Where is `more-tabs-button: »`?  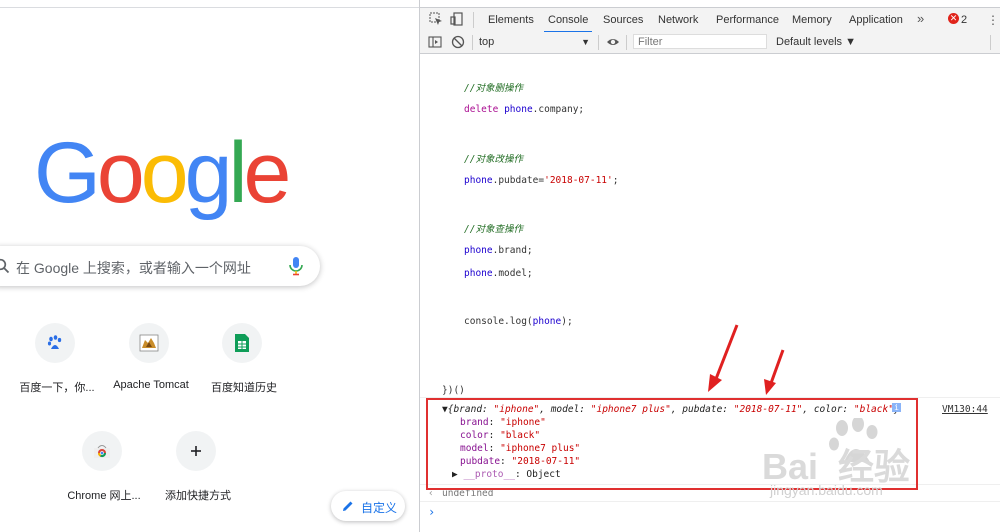
more-tabs-button: » is located at coordinates (920, 19).